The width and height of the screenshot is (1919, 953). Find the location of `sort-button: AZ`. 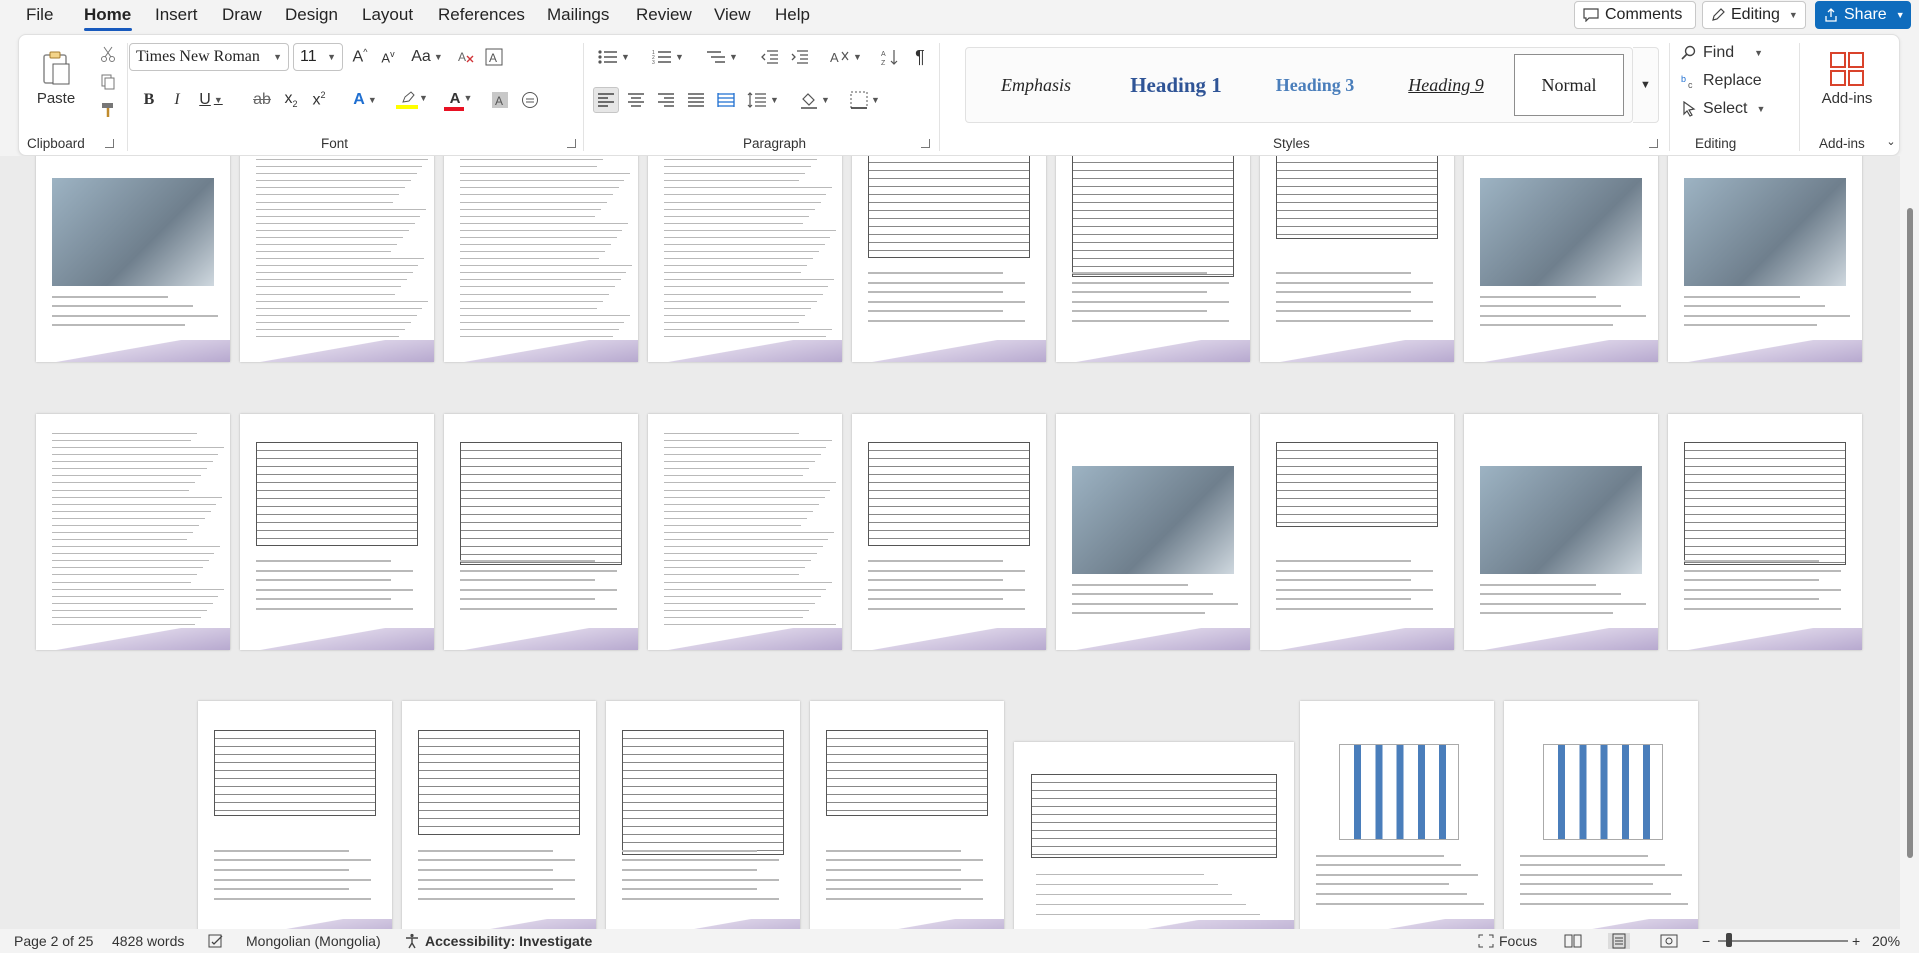

sort-button: AZ is located at coordinates (890, 57).